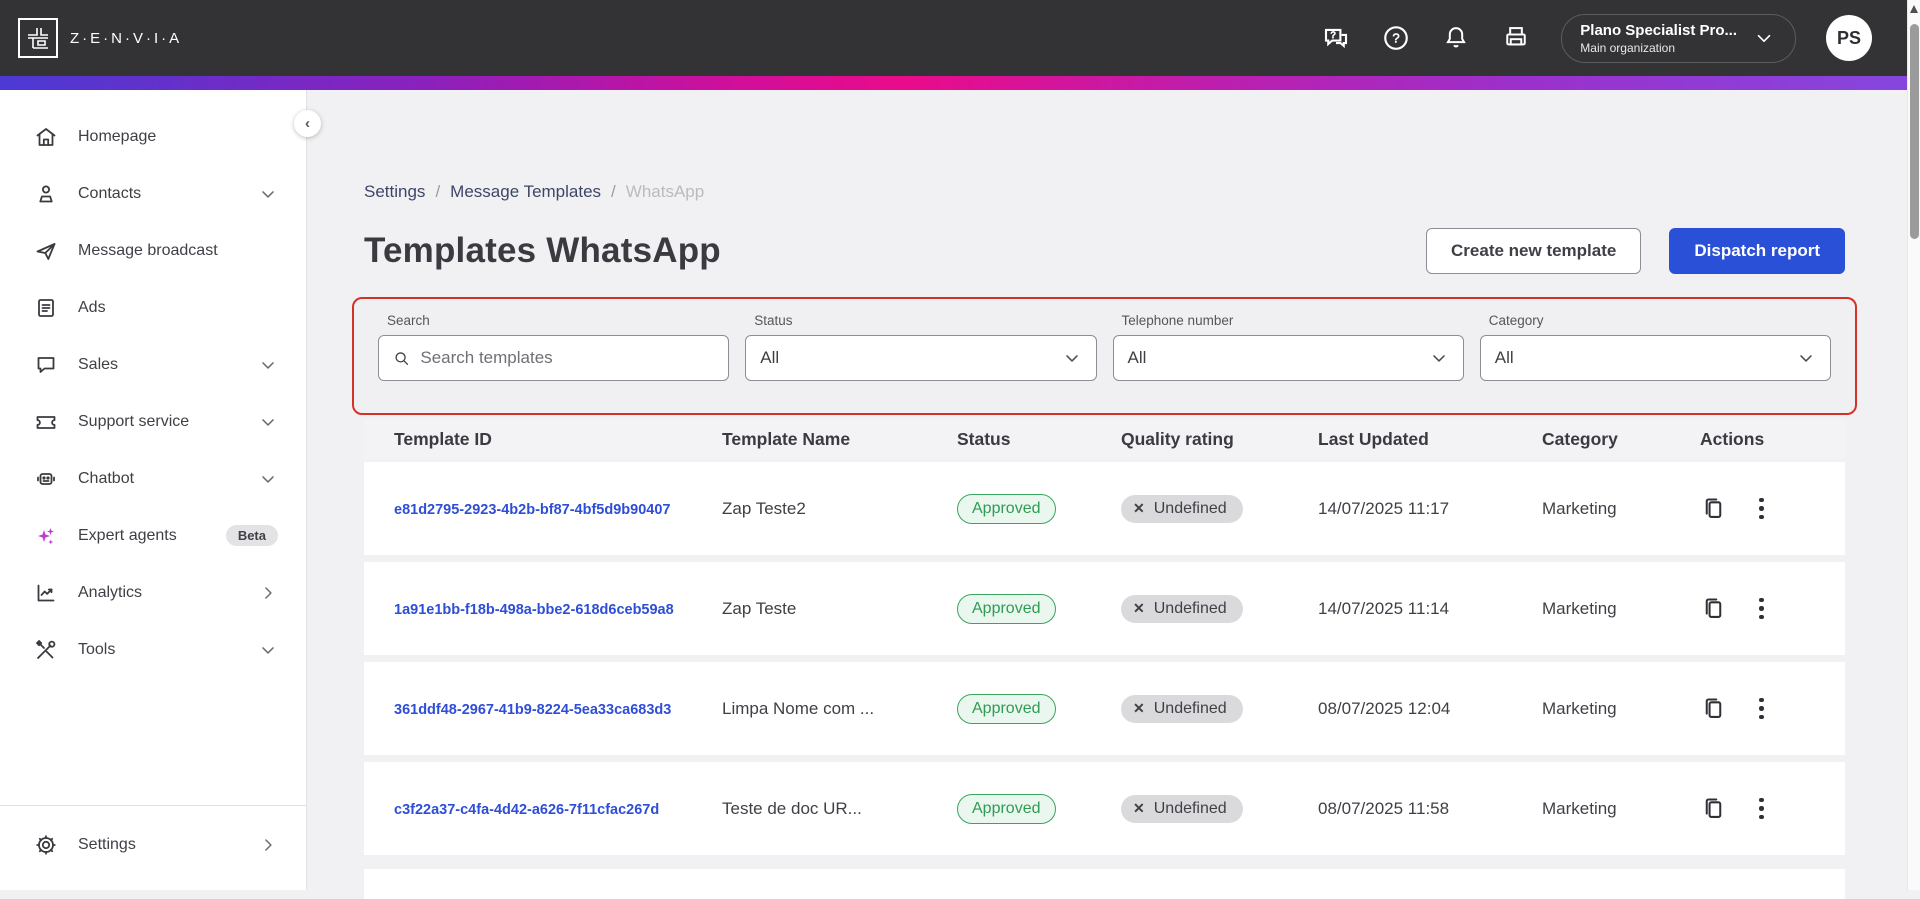 The width and height of the screenshot is (1920, 899). I want to click on create-new-template-button: Create new template, so click(1534, 251).